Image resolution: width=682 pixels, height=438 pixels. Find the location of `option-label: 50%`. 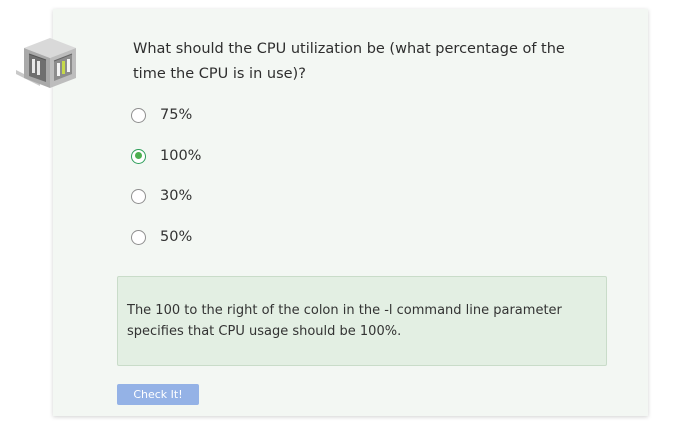

option-label: 50% is located at coordinates (176, 237).